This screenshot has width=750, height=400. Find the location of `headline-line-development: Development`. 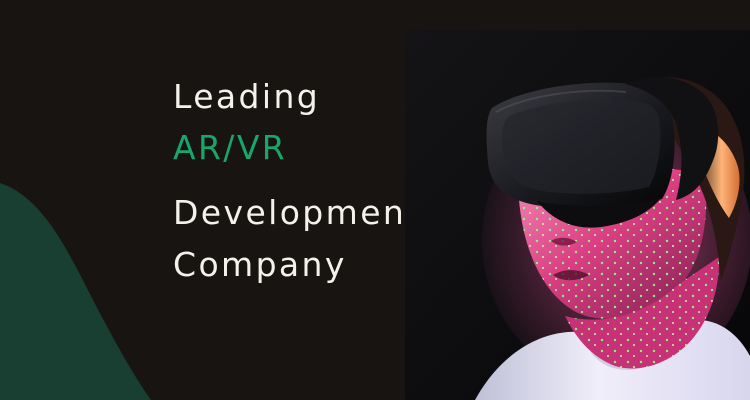

headline-line-development: Development is located at coordinates (297, 212).